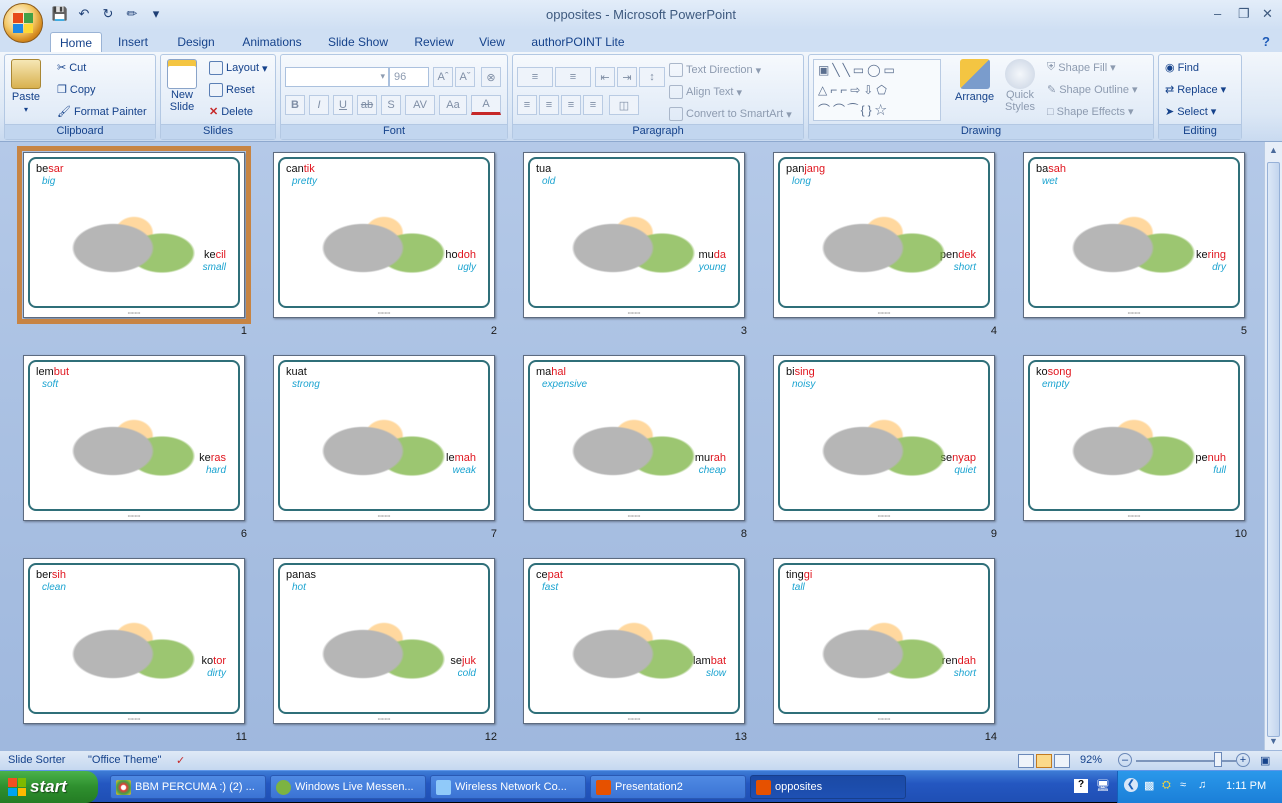 This screenshot has height=803, width=1282. What do you see at coordinates (884, 438) in the screenshot?
I see `slide-thumbnail: bisingnoisysenyapquiet•••••••••` at bounding box center [884, 438].